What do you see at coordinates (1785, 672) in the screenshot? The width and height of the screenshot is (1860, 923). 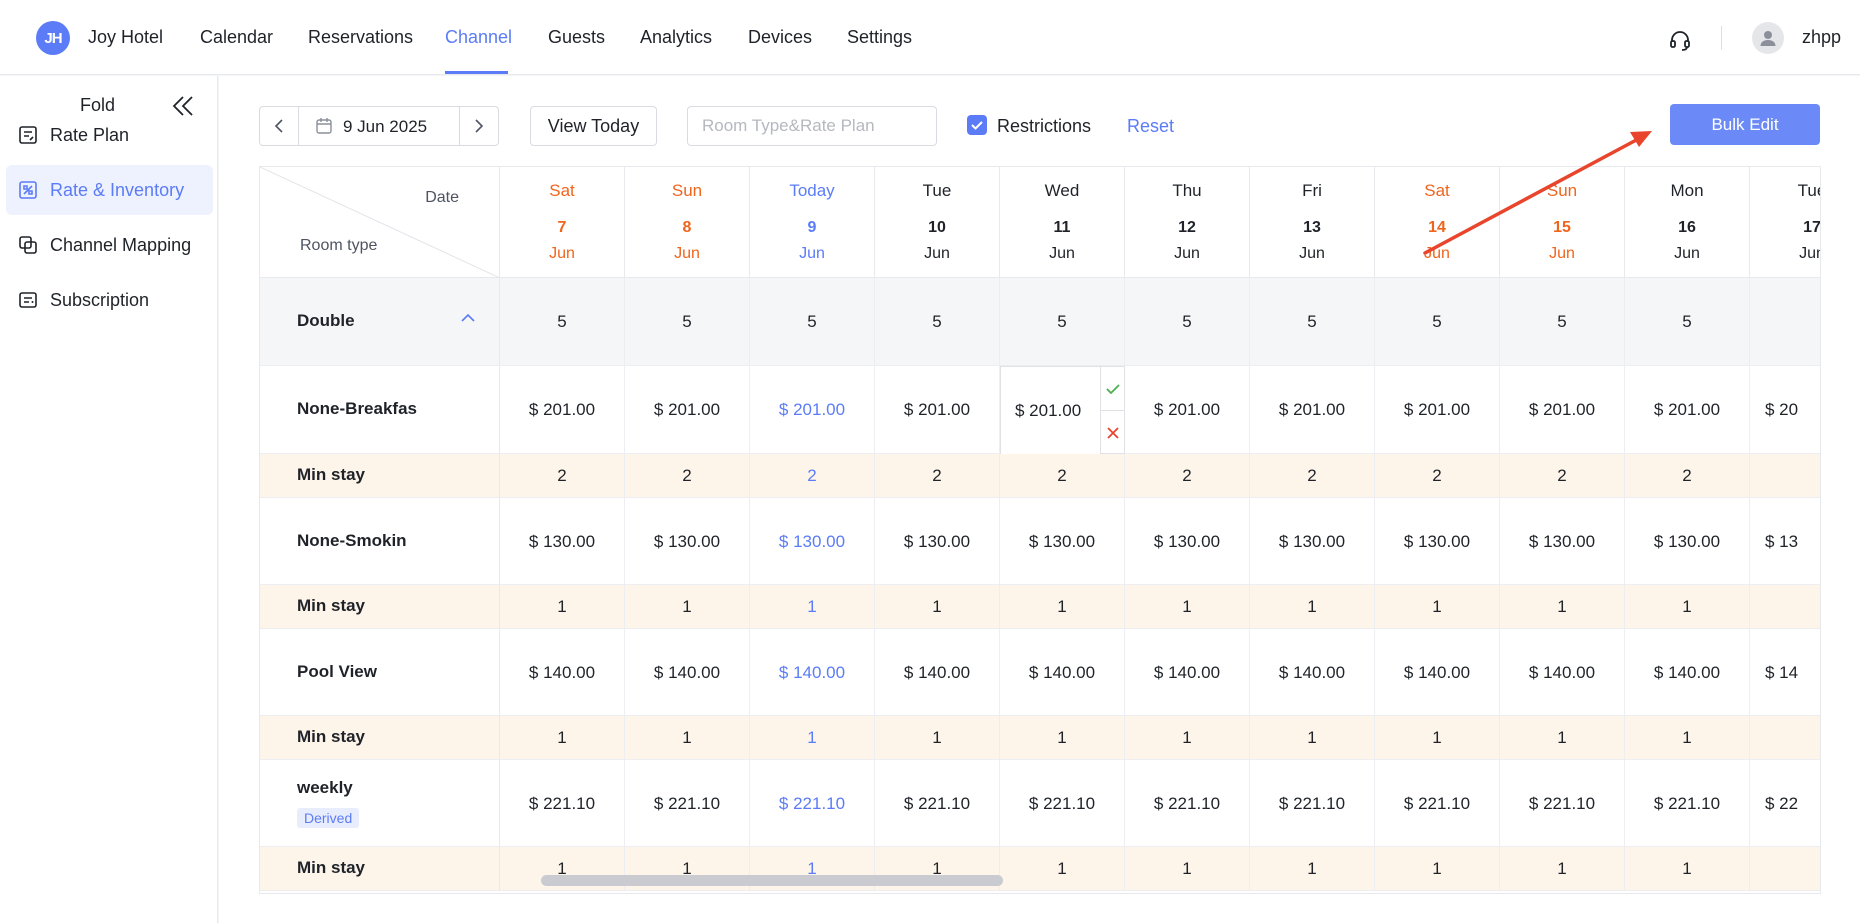 I see `rate-cell: $ 14` at bounding box center [1785, 672].